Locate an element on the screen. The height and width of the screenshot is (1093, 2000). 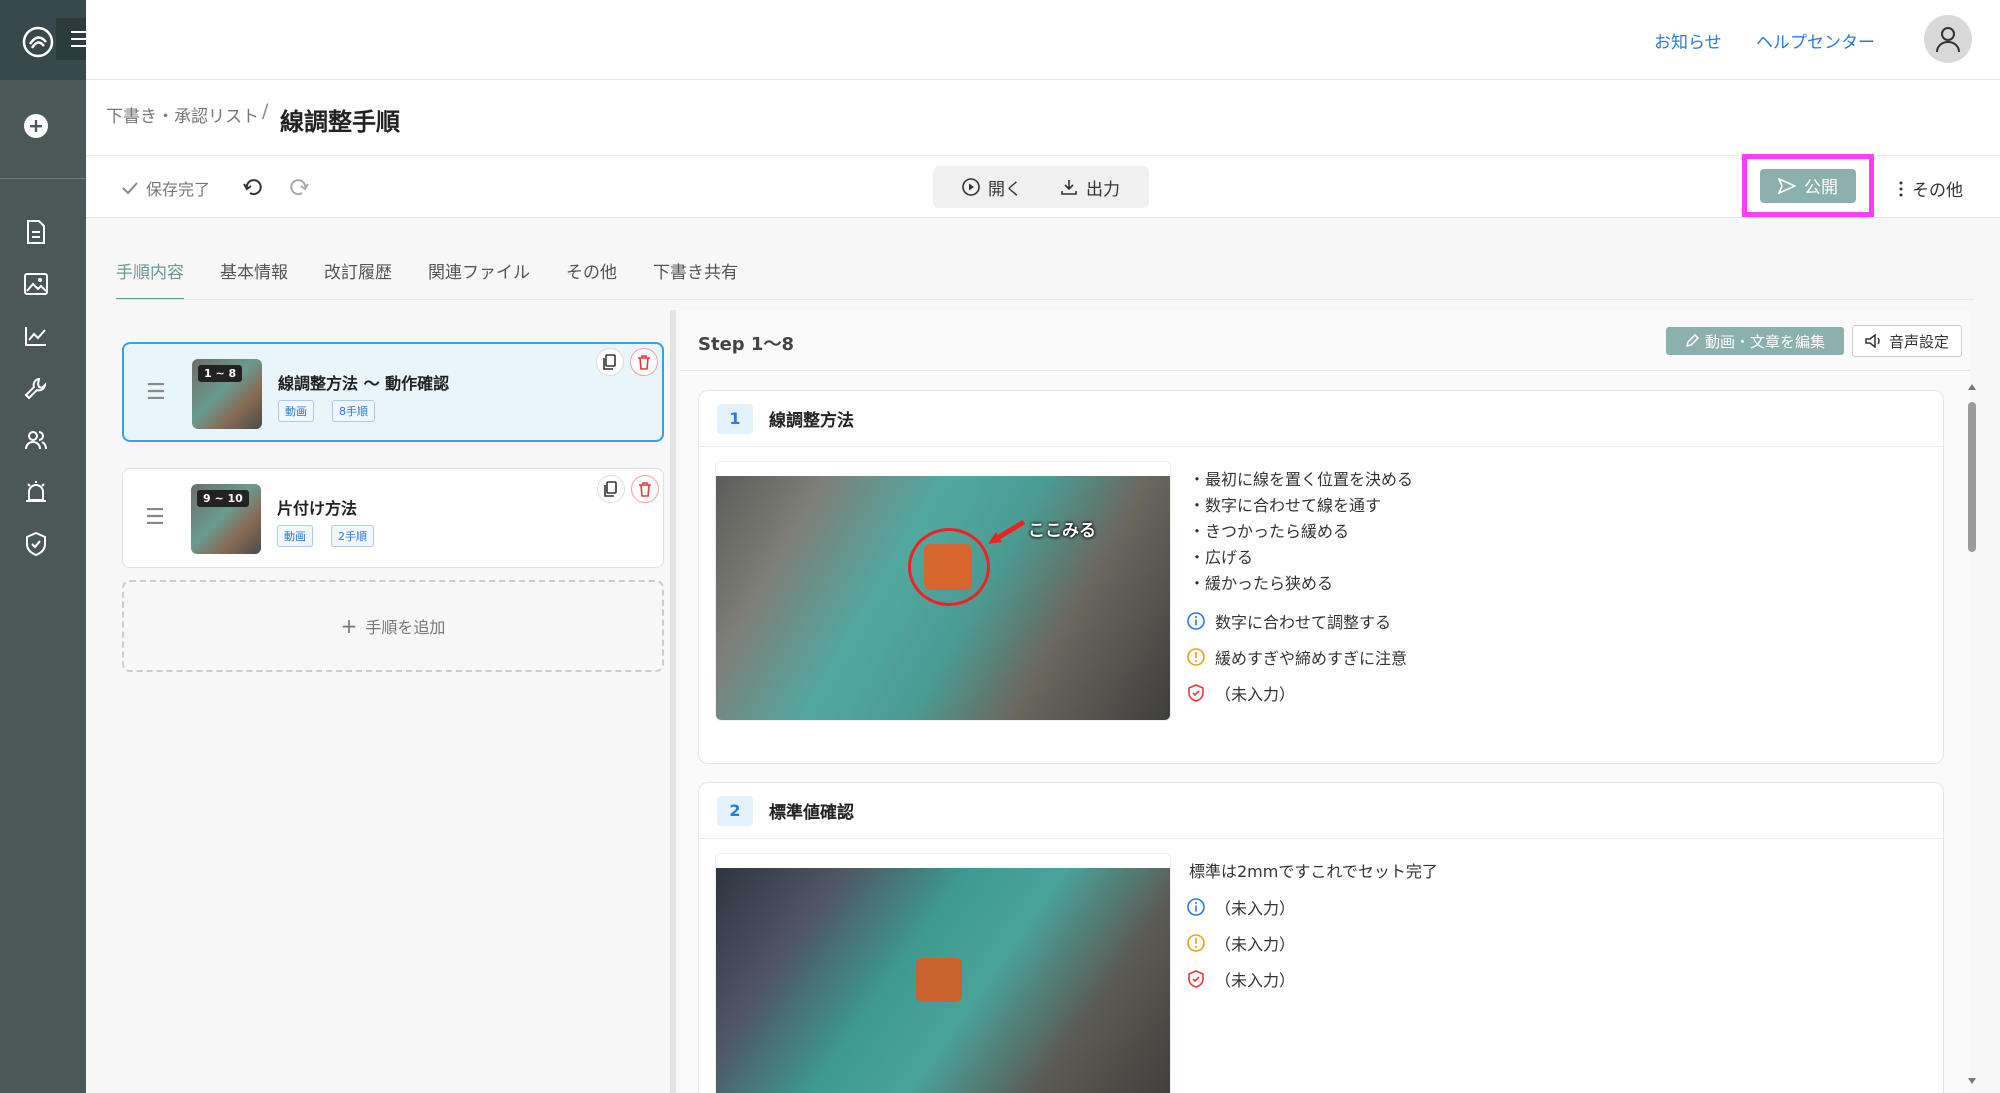
toolbar: 保存完了 開く 出力 公開 その他 is located at coordinates (1043, 186).